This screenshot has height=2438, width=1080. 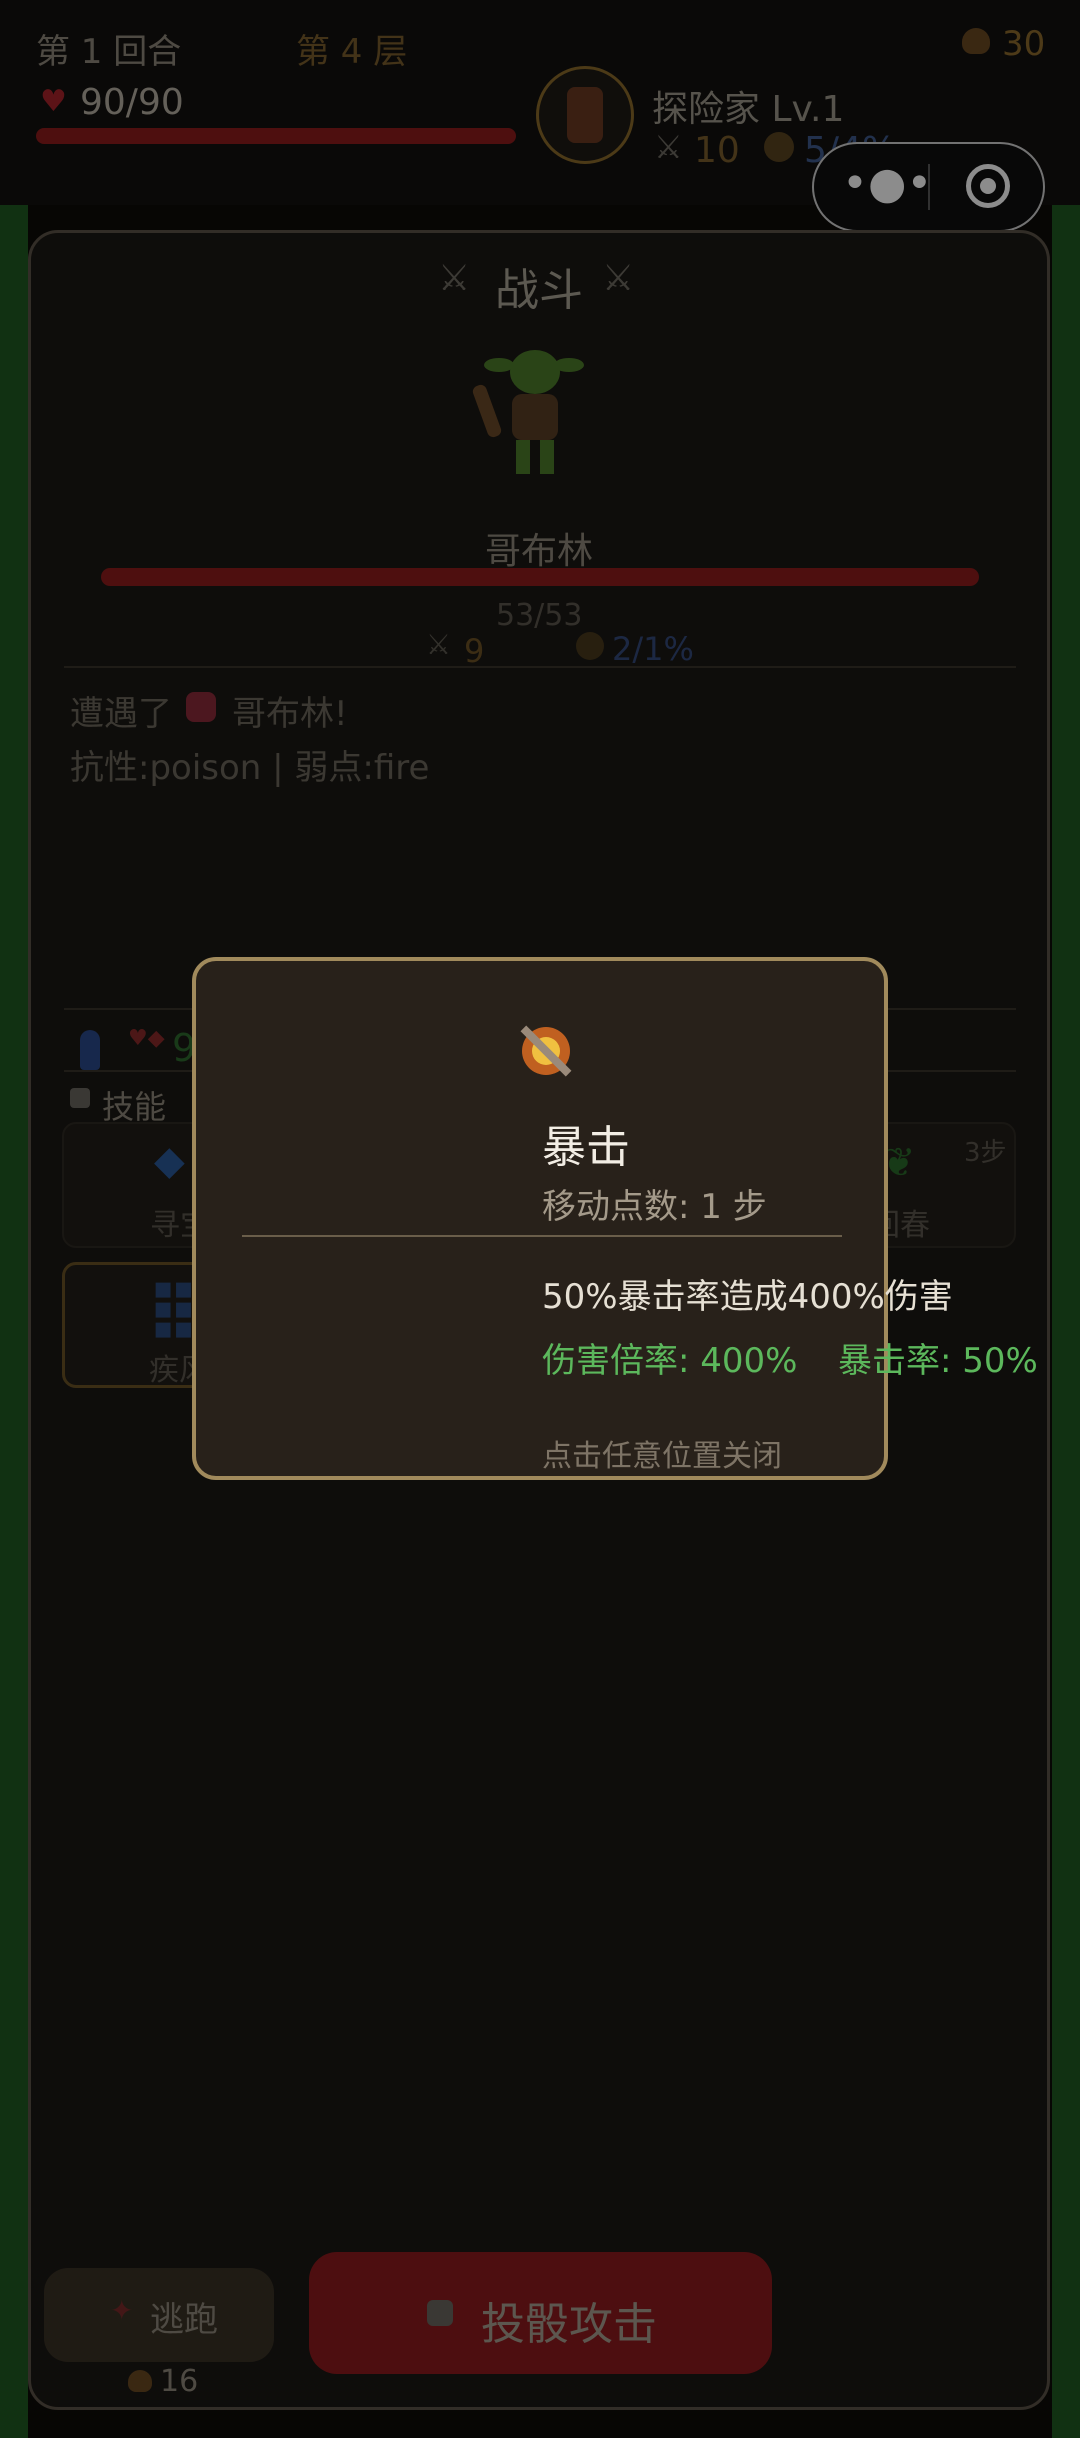 What do you see at coordinates (747, 1297) in the screenshot?
I see `modal-description: 50%暴击率造成400%伤害` at bounding box center [747, 1297].